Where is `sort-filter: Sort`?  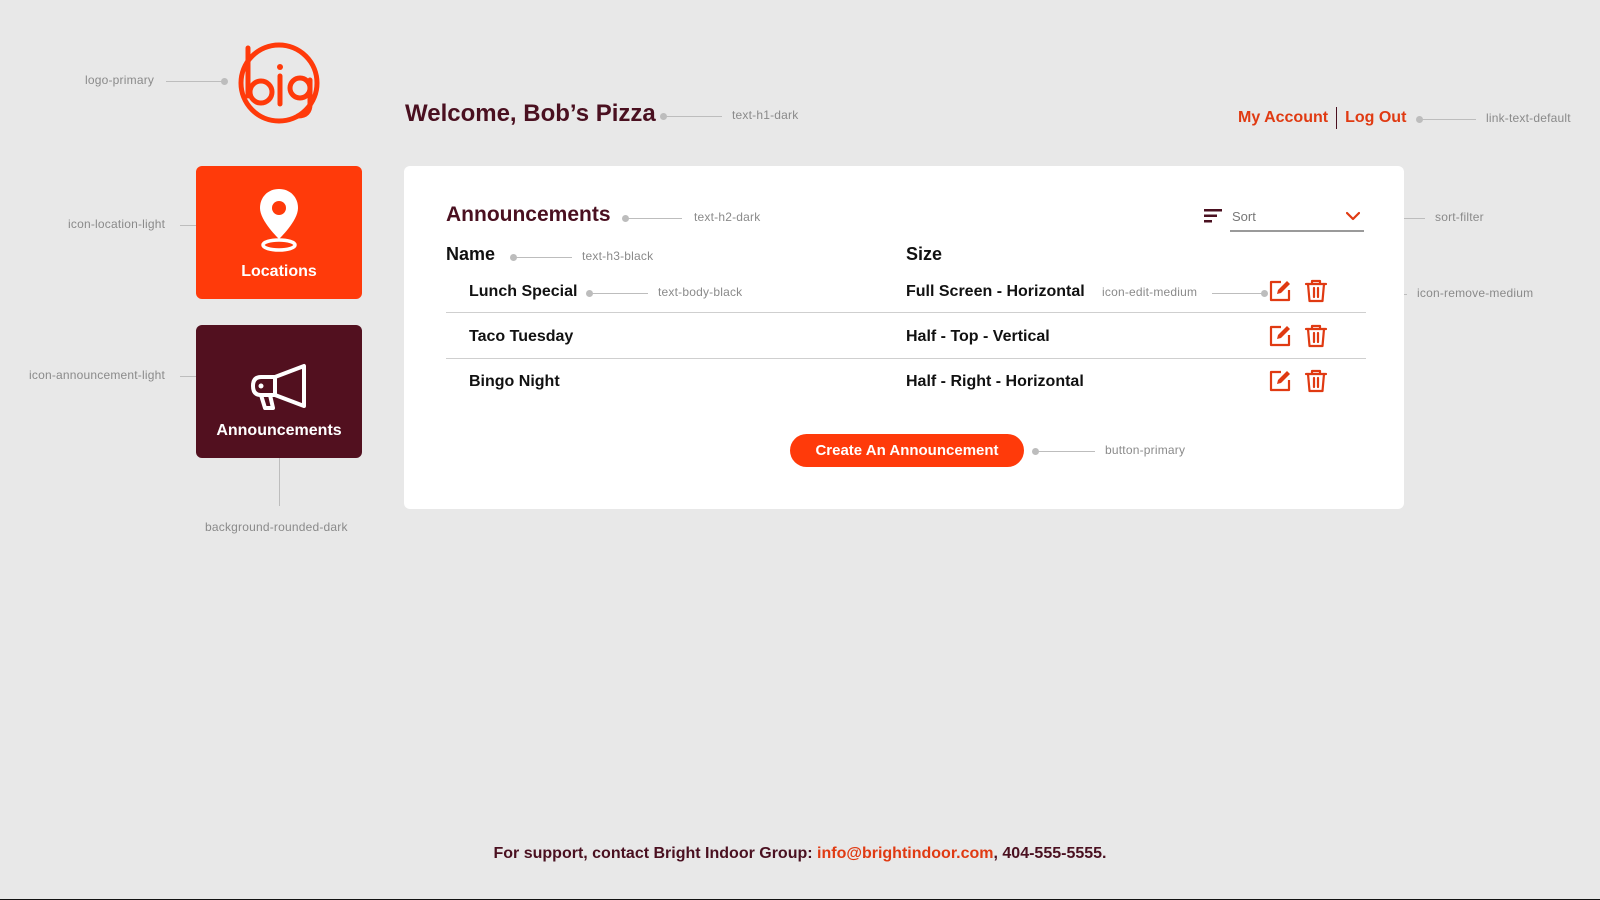 sort-filter: Sort is located at coordinates (1284, 217).